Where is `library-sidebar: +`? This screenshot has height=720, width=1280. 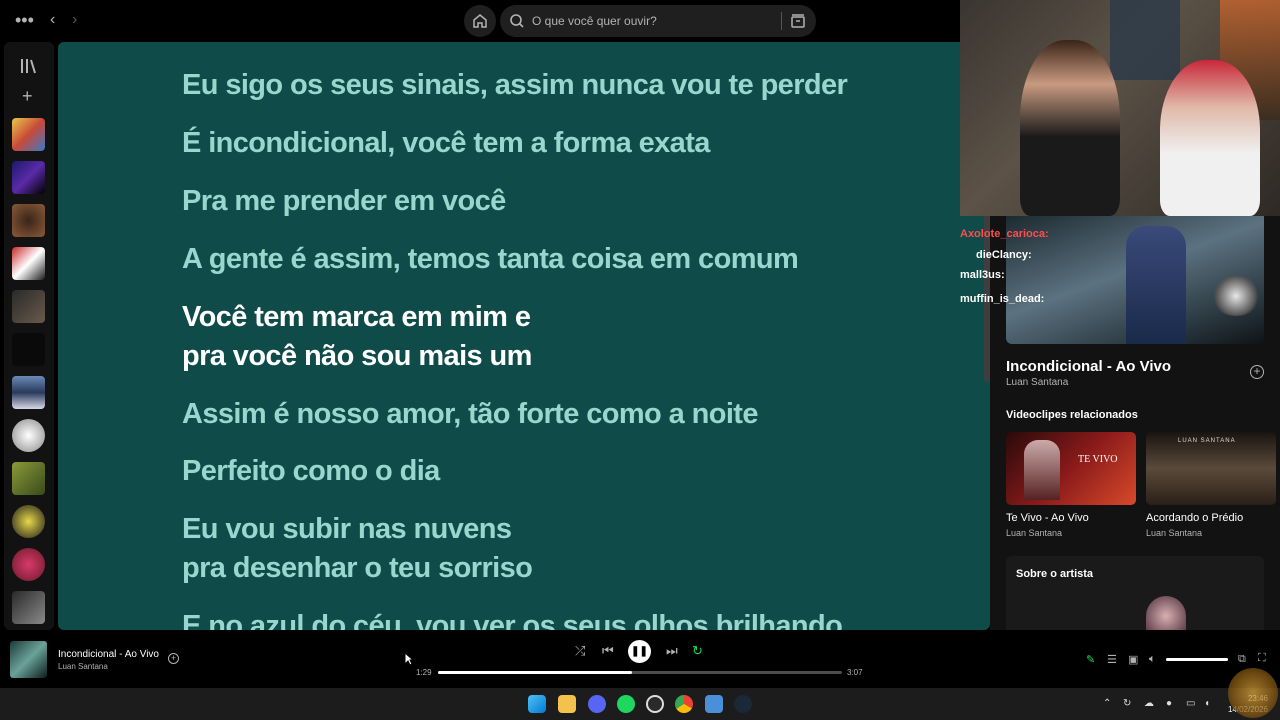
library-sidebar: + is located at coordinates (29, 336).